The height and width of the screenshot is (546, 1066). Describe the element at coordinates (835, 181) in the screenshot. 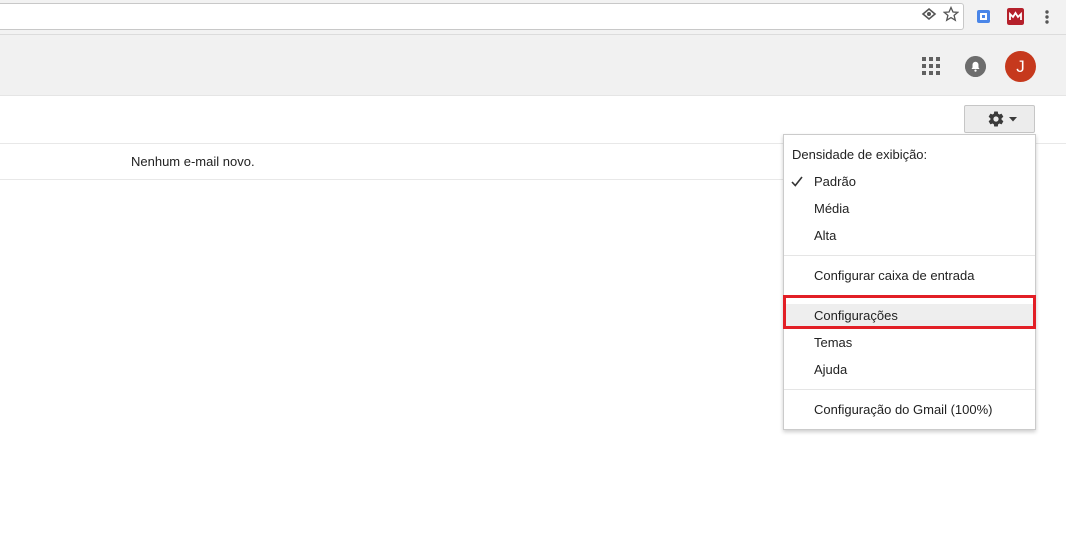

I see `menu-item-label: Padrão` at that location.